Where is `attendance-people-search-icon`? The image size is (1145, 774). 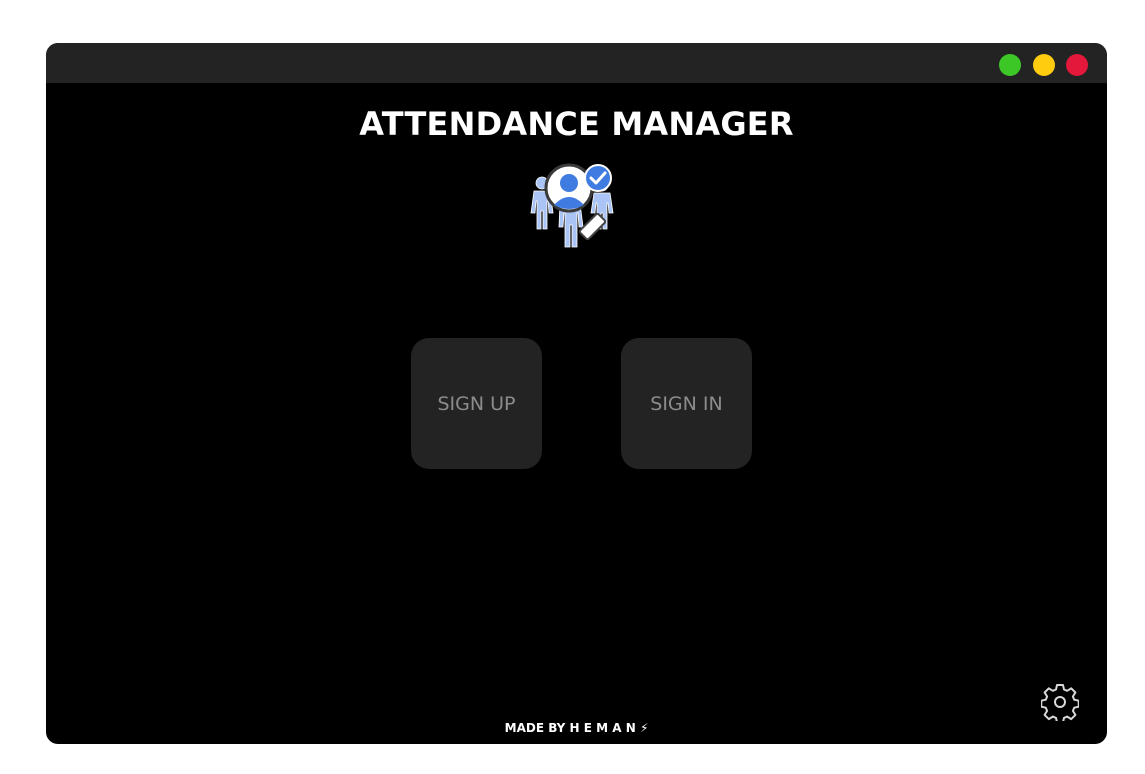 attendance-people-search-icon is located at coordinates (571, 208).